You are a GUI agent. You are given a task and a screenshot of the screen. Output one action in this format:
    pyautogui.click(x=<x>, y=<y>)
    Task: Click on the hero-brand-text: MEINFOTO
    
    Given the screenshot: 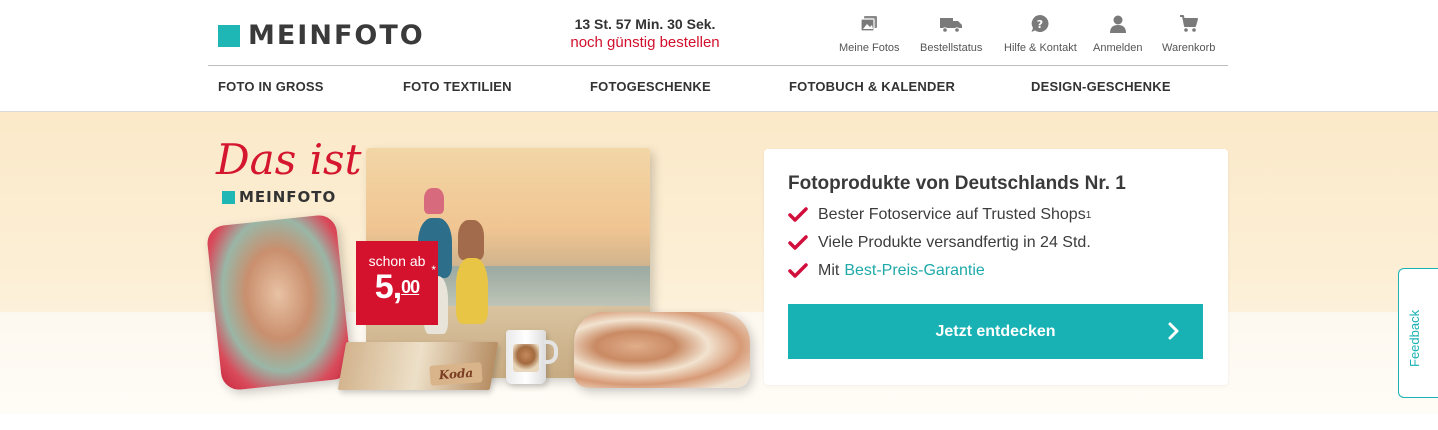 What is the action you would take?
    pyautogui.click(x=288, y=197)
    